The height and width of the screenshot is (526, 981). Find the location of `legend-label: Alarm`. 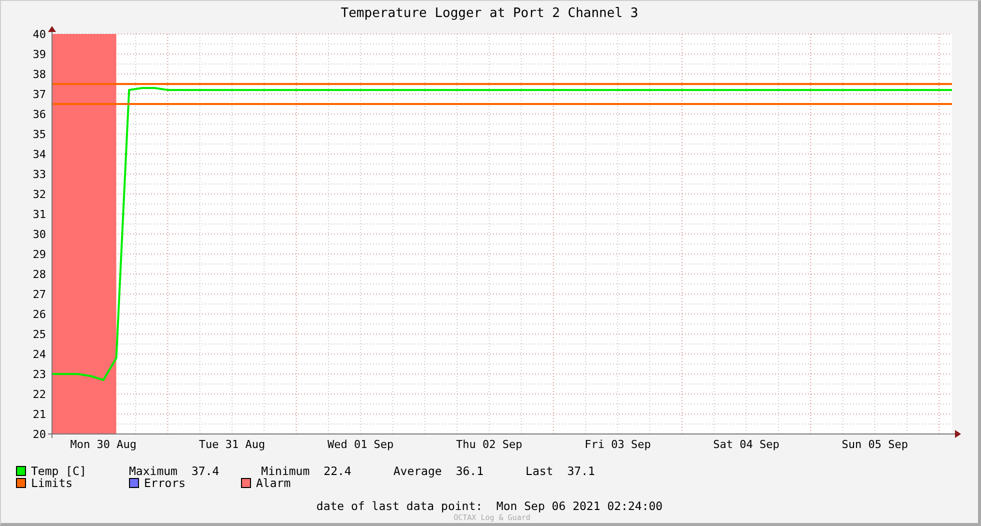

legend-label: Alarm is located at coordinates (273, 483).